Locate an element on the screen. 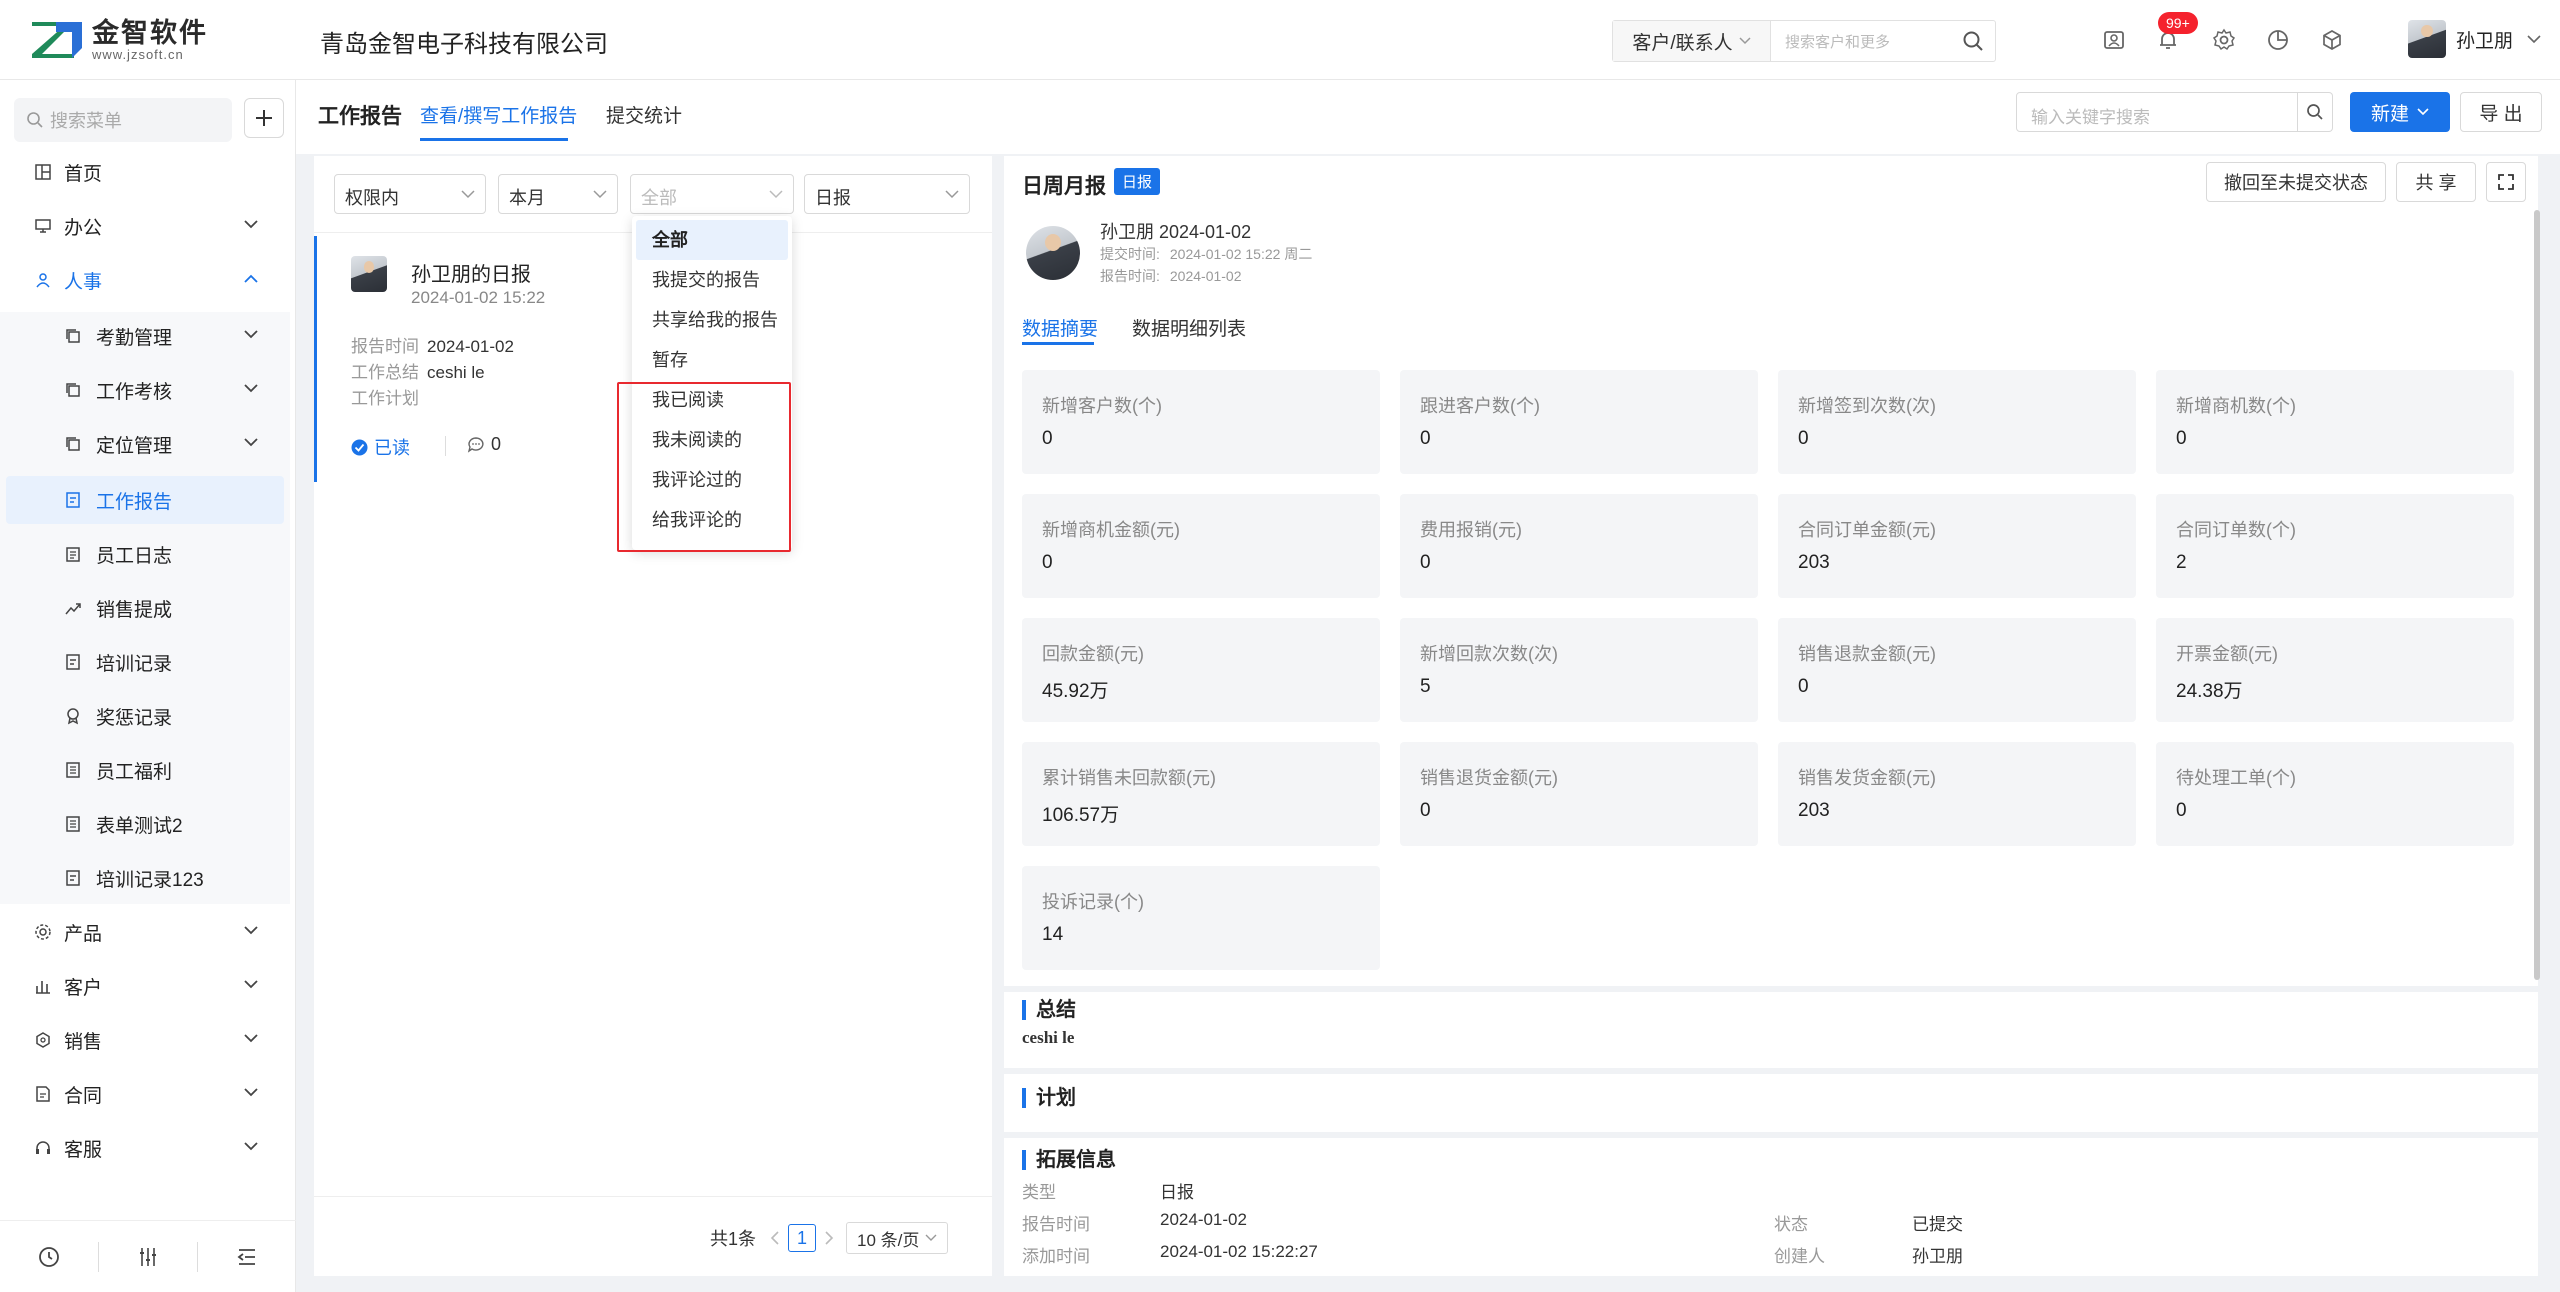 The width and height of the screenshot is (2560, 1292). check-circle-icon is located at coordinates (359, 447).